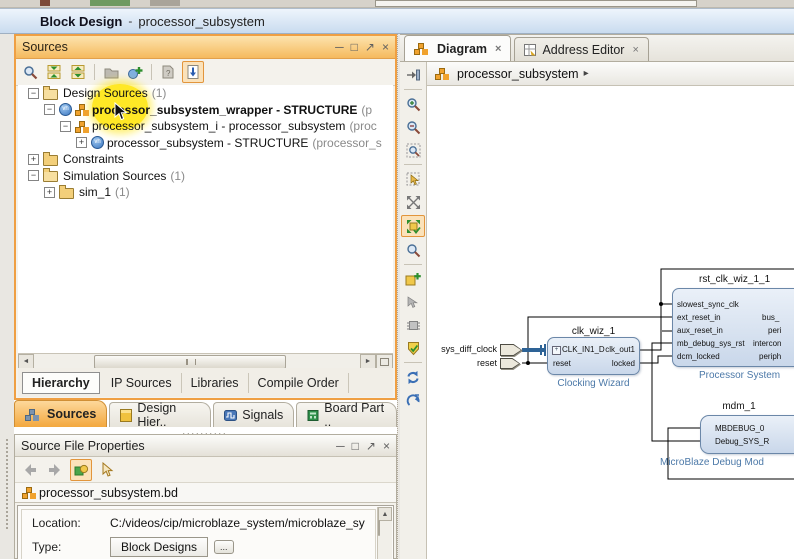  I want to click on tree-item-design-sources: − Design Sources (1), so click(205, 93).